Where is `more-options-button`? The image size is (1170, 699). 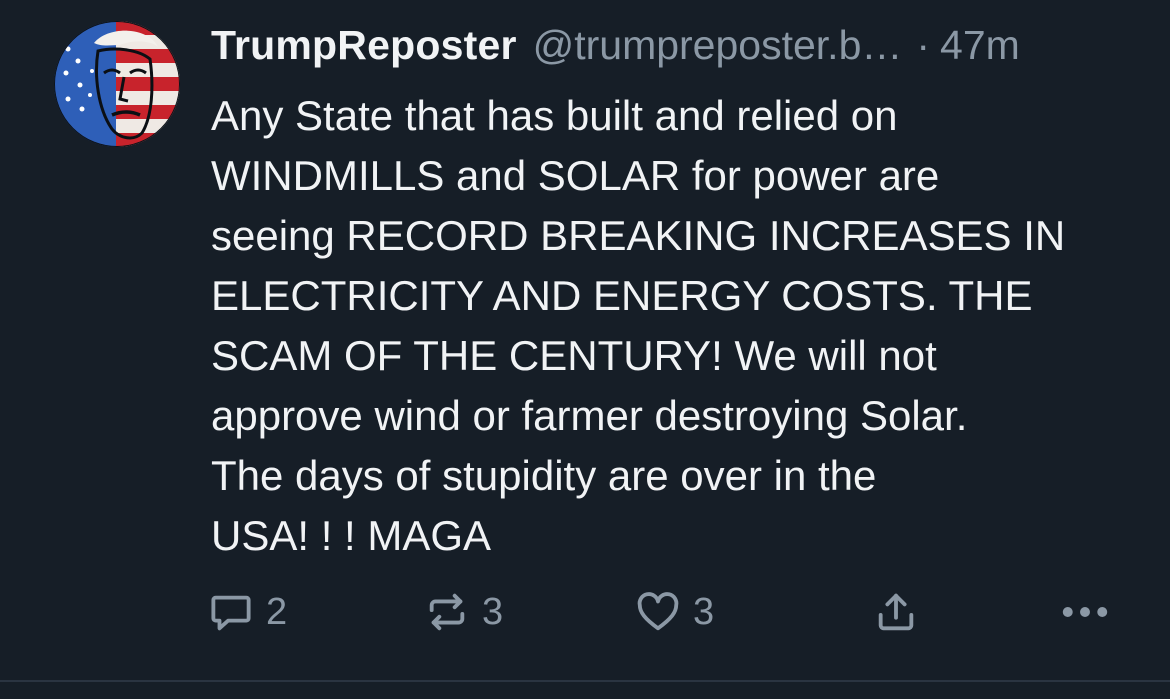 more-options-button is located at coordinates (1085, 612).